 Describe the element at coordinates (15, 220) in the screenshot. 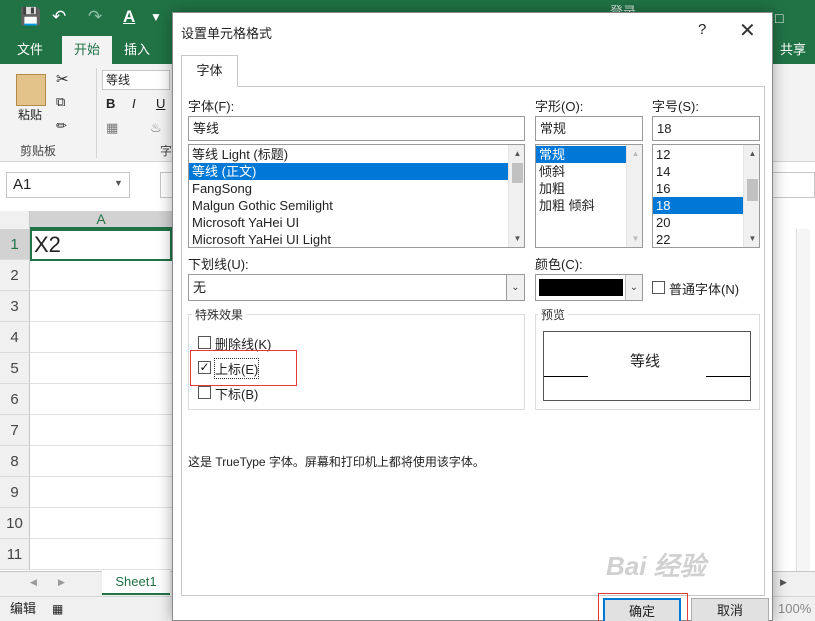

I see `select-all-corner` at that location.